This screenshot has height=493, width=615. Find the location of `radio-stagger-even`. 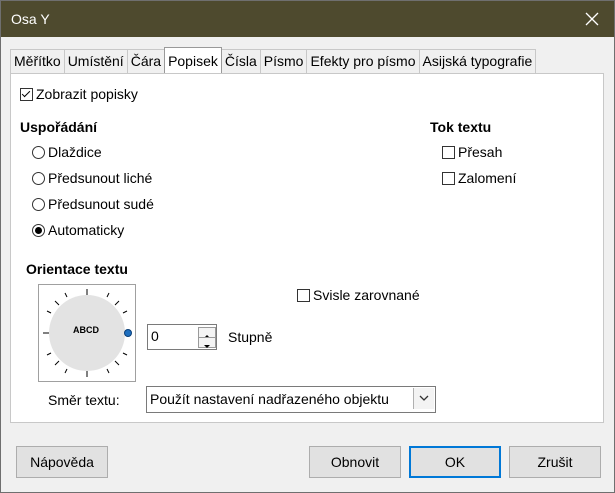

radio-stagger-even is located at coordinates (38, 204).